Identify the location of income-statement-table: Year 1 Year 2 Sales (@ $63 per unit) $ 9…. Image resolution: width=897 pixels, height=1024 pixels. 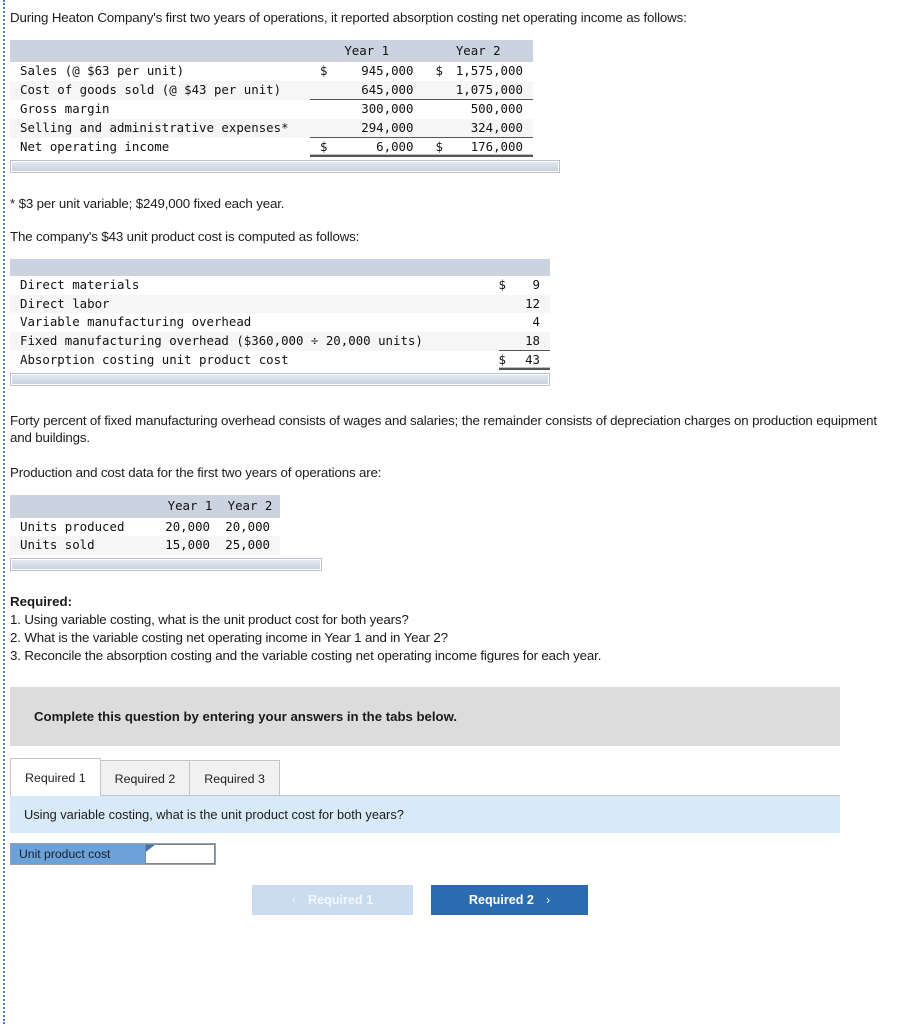
(271, 99).